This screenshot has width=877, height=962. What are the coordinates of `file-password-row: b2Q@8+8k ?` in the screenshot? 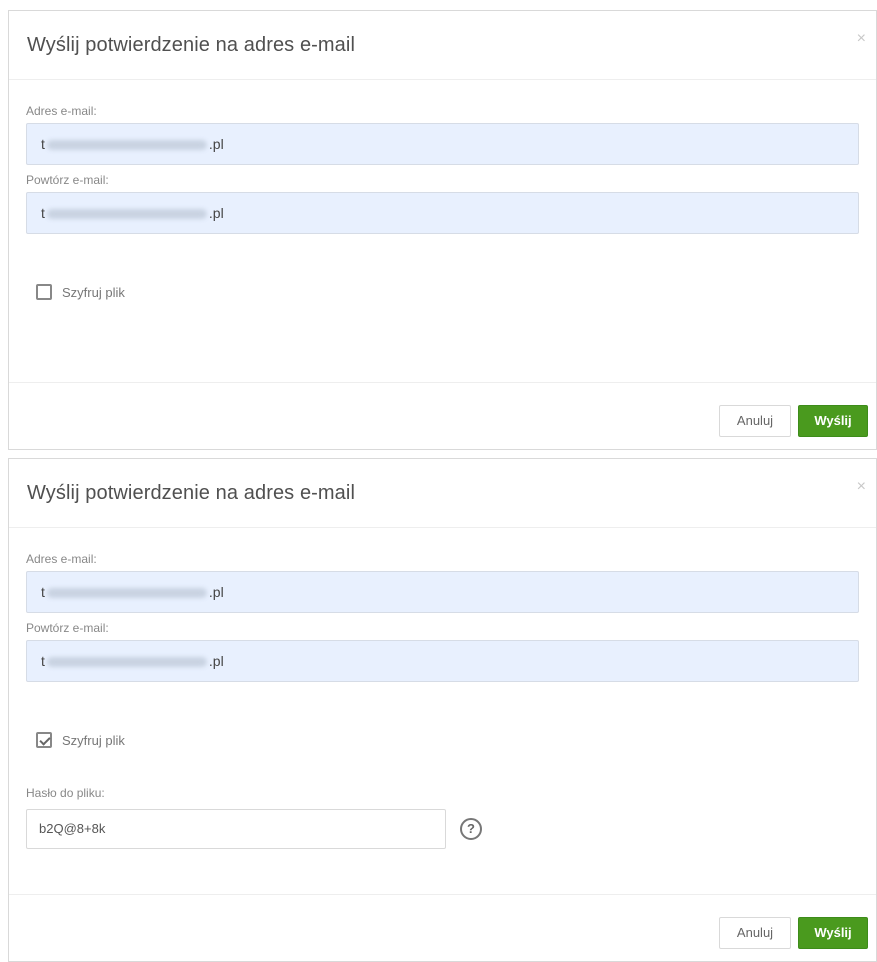 It's located at (442, 829).